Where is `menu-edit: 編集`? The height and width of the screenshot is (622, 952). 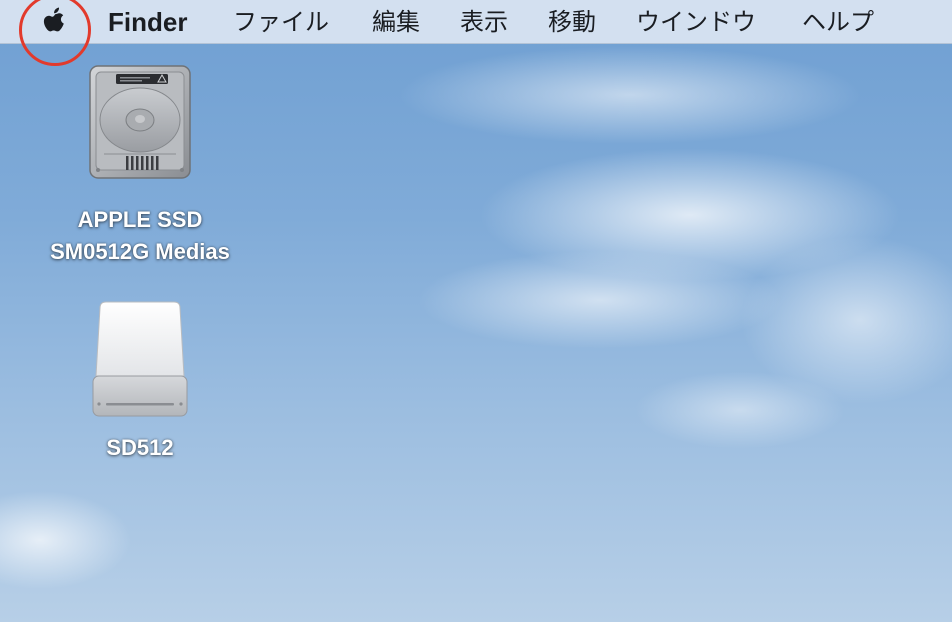 menu-edit: 編集 is located at coordinates (396, 22).